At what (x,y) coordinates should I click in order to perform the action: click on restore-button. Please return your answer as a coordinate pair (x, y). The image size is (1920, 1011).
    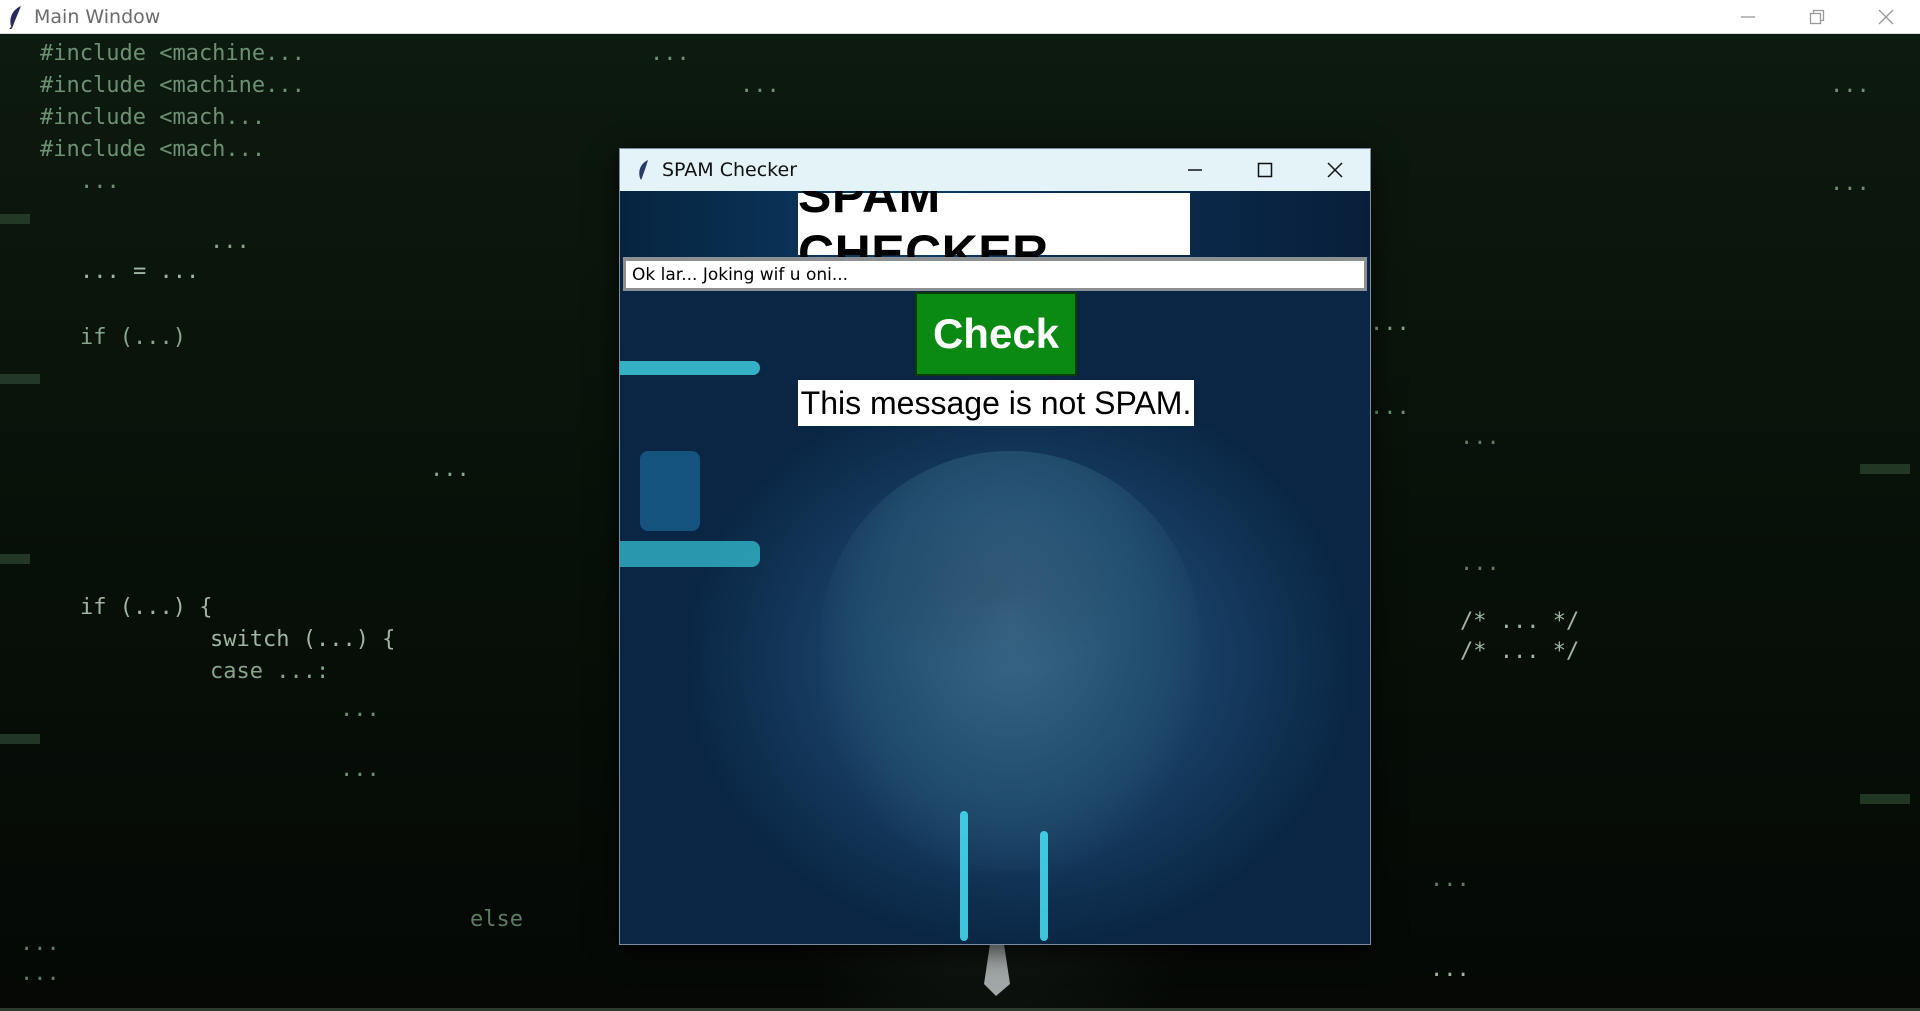
    Looking at the image, I should click on (1816, 17).